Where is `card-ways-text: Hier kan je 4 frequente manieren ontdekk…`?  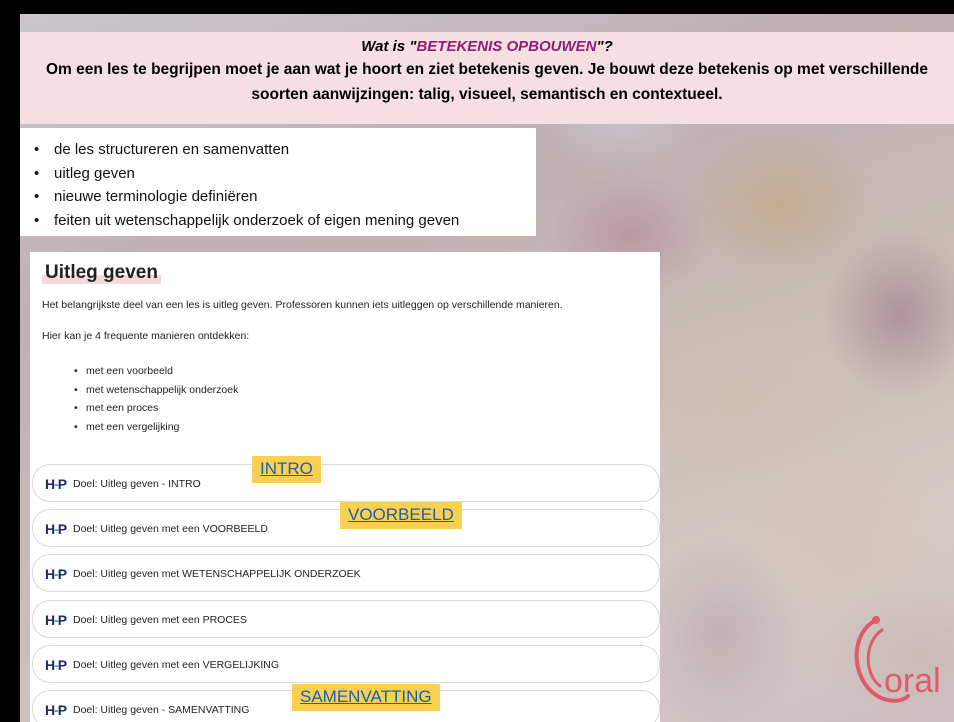
card-ways-text: Hier kan je 4 frequente manieren ontdekk… is located at coordinates (146, 336).